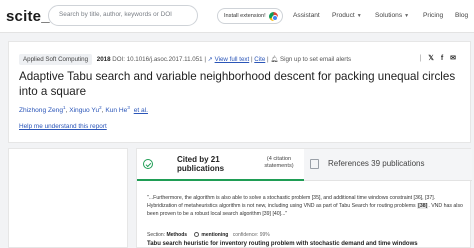 Image resolution: width=474 pixels, height=248 pixels. I want to click on confidence-value: confidence: 99%, so click(251, 235).